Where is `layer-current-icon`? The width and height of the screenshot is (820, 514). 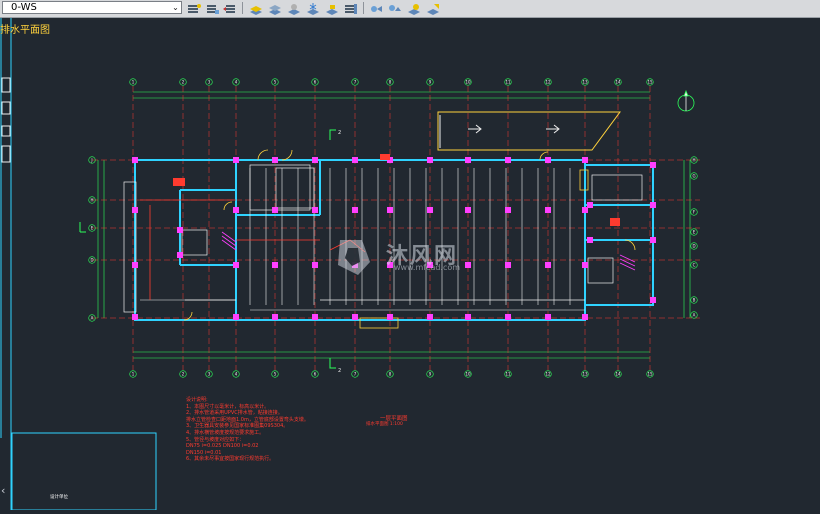
layer-current-icon is located at coordinates (433, 8).